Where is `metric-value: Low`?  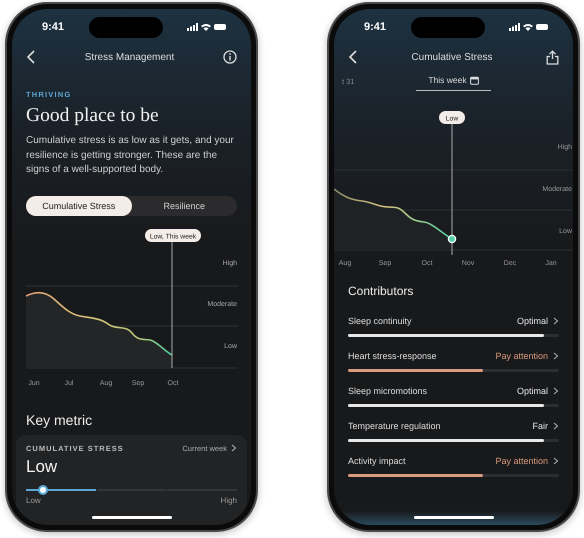 metric-value: Low is located at coordinates (42, 467).